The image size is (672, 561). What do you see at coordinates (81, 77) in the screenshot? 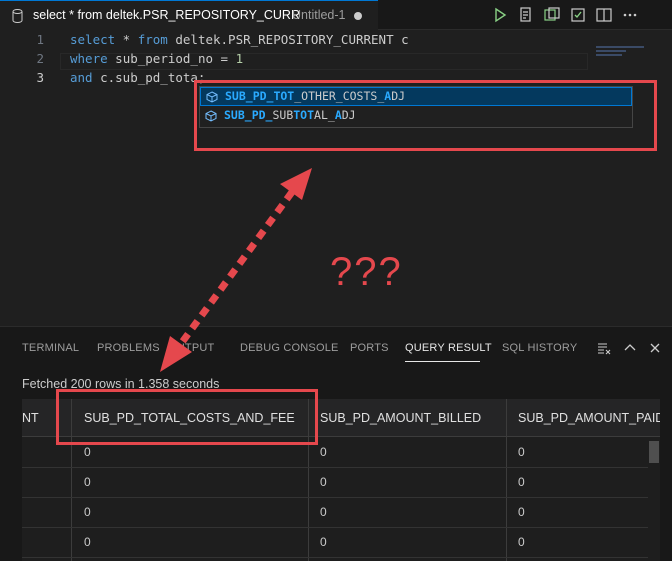
I see `sql-keyword: and` at bounding box center [81, 77].